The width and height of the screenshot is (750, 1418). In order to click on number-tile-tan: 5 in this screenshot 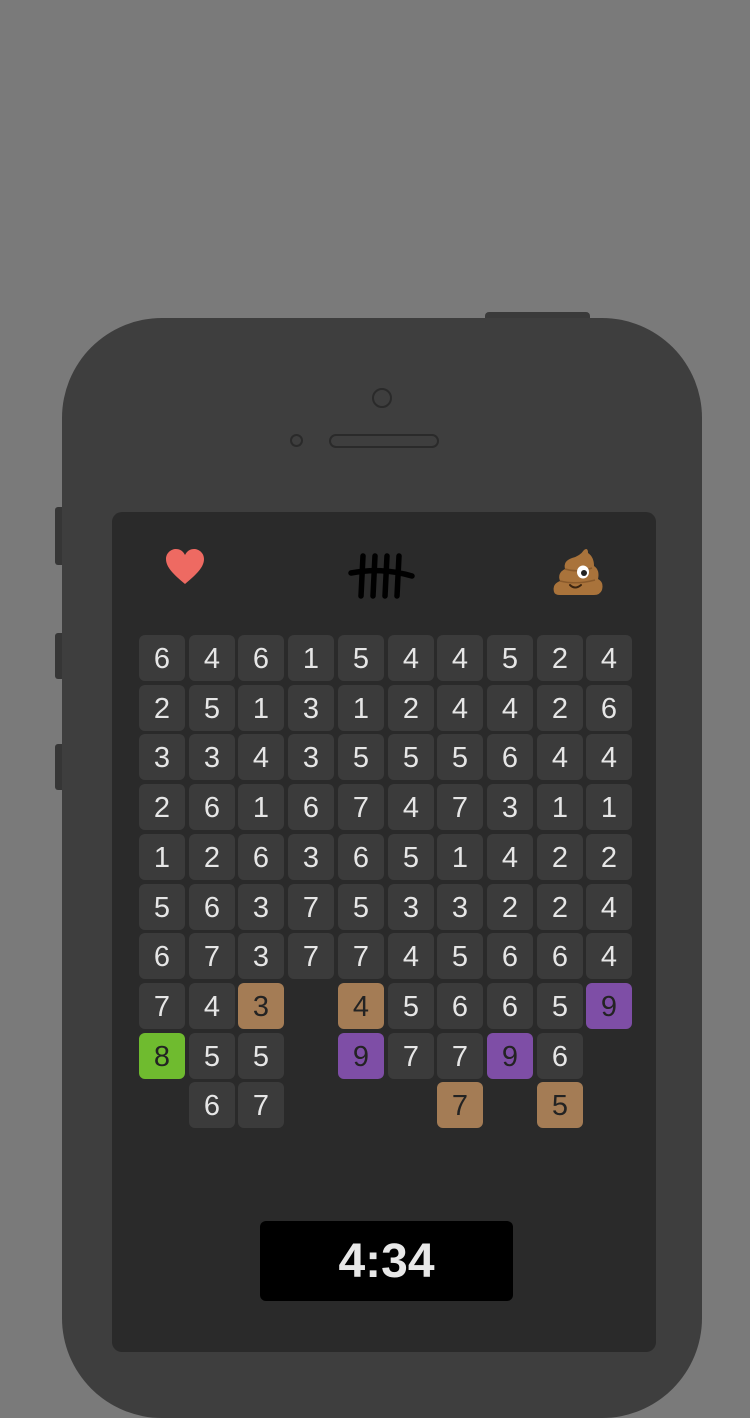, I will do `click(560, 1105)`.